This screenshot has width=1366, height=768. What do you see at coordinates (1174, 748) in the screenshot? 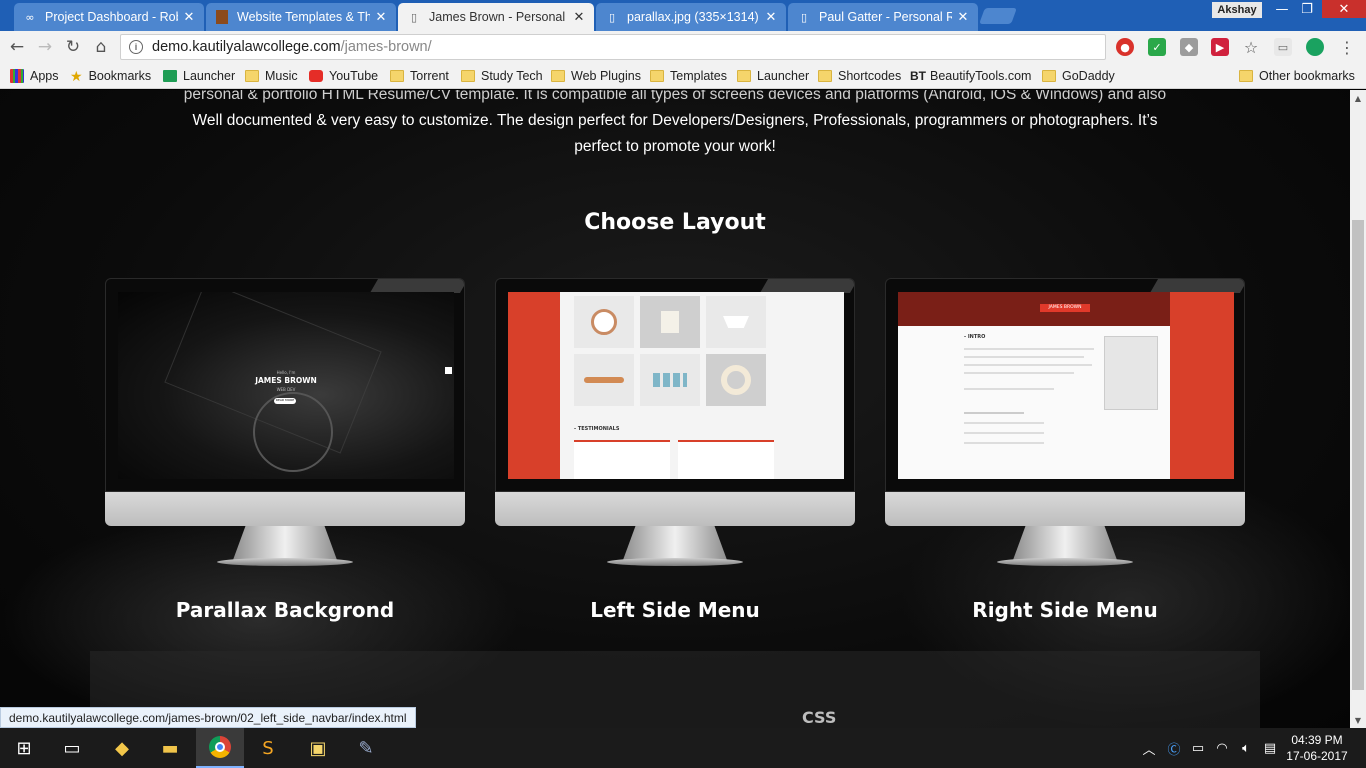
I see `tray-app-icon: Ⓒ` at bounding box center [1174, 748].